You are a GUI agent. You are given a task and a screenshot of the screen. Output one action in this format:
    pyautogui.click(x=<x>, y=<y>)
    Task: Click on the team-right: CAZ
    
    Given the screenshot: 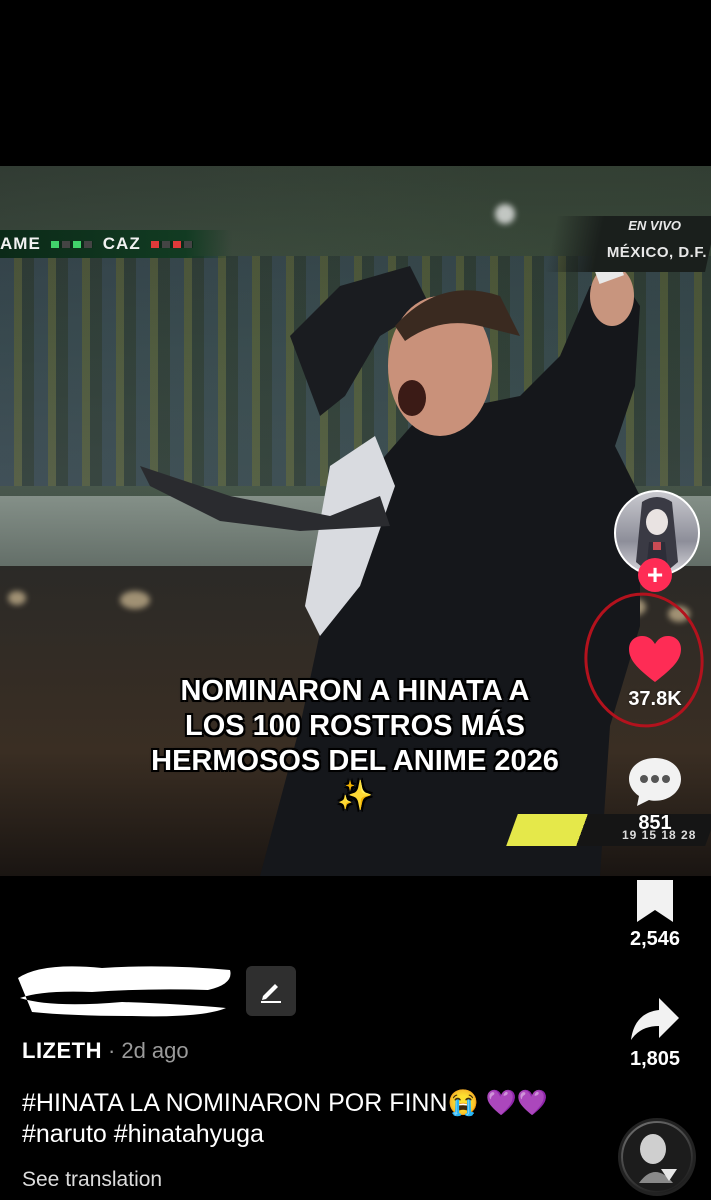 What is the action you would take?
    pyautogui.click(x=121, y=243)
    